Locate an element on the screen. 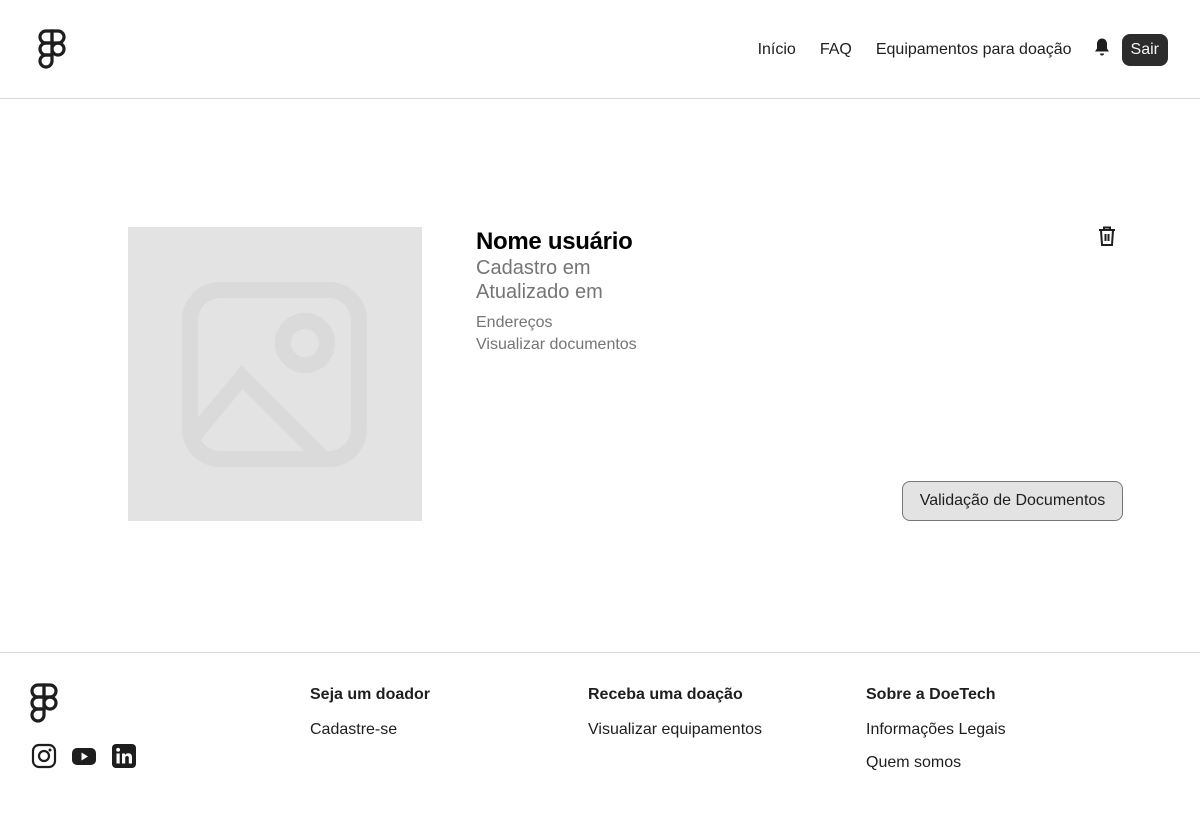  instagram-icon is located at coordinates (44, 756).